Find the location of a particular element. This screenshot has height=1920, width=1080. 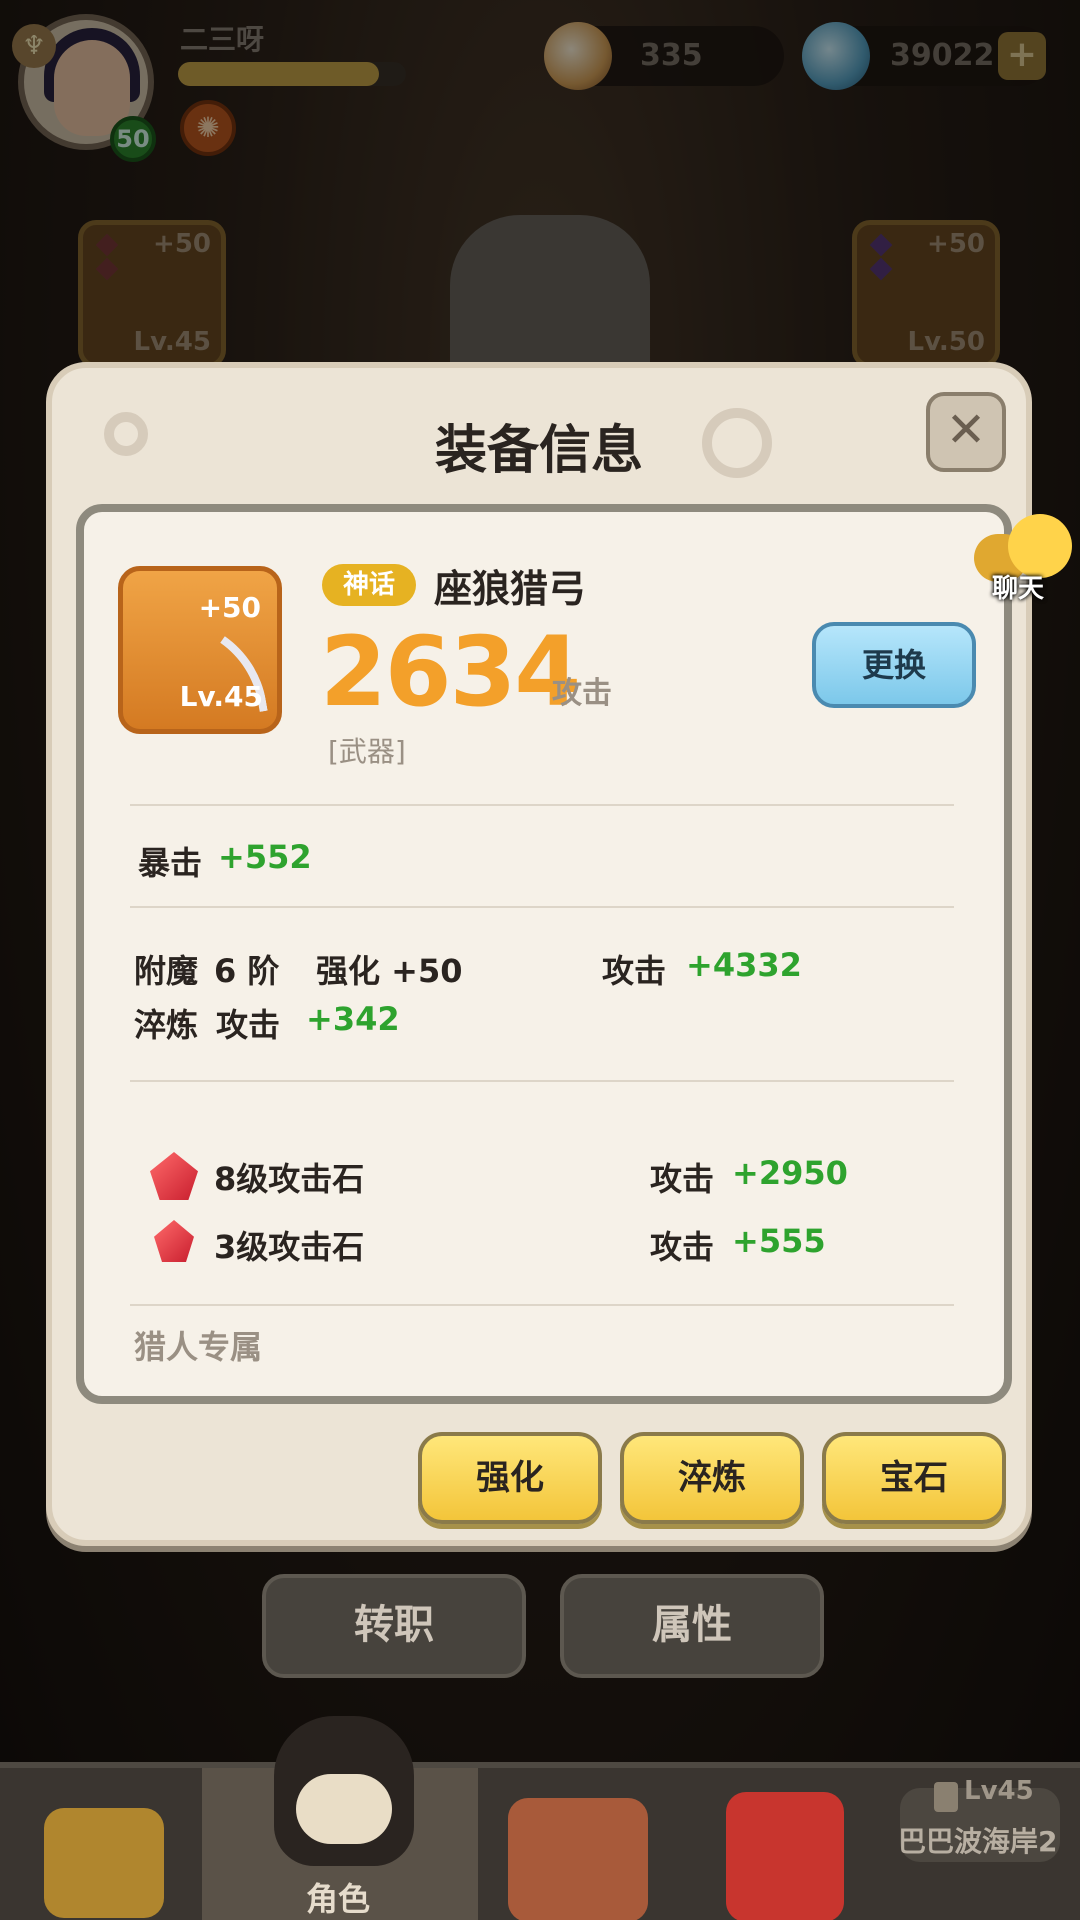

nav-totem-icon is located at coordinates (578, 1859).